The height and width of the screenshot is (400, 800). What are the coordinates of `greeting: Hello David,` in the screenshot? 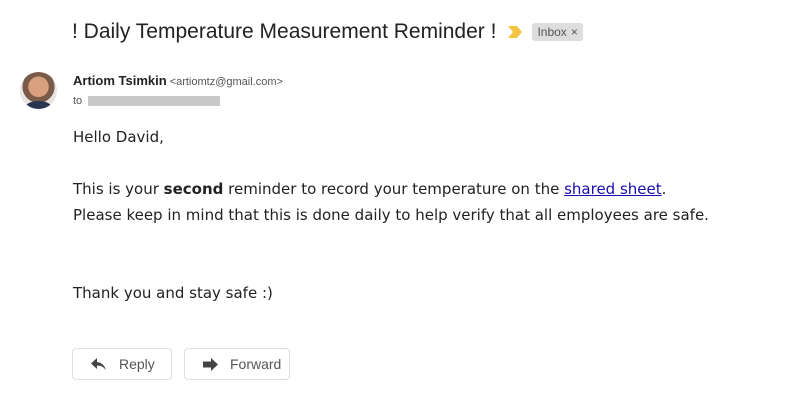 It's located at (118, 137).